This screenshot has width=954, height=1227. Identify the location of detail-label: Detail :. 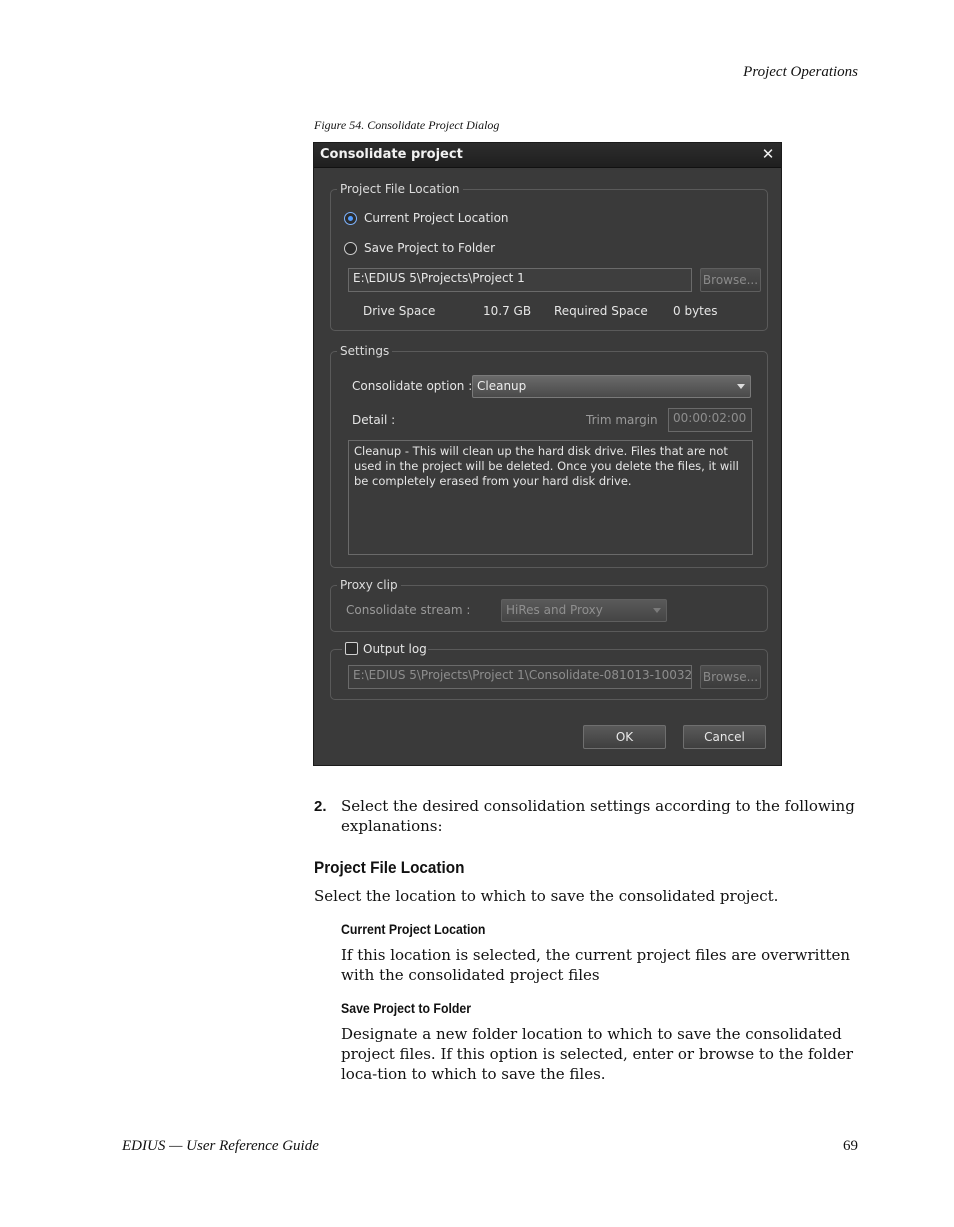
(374, 420).